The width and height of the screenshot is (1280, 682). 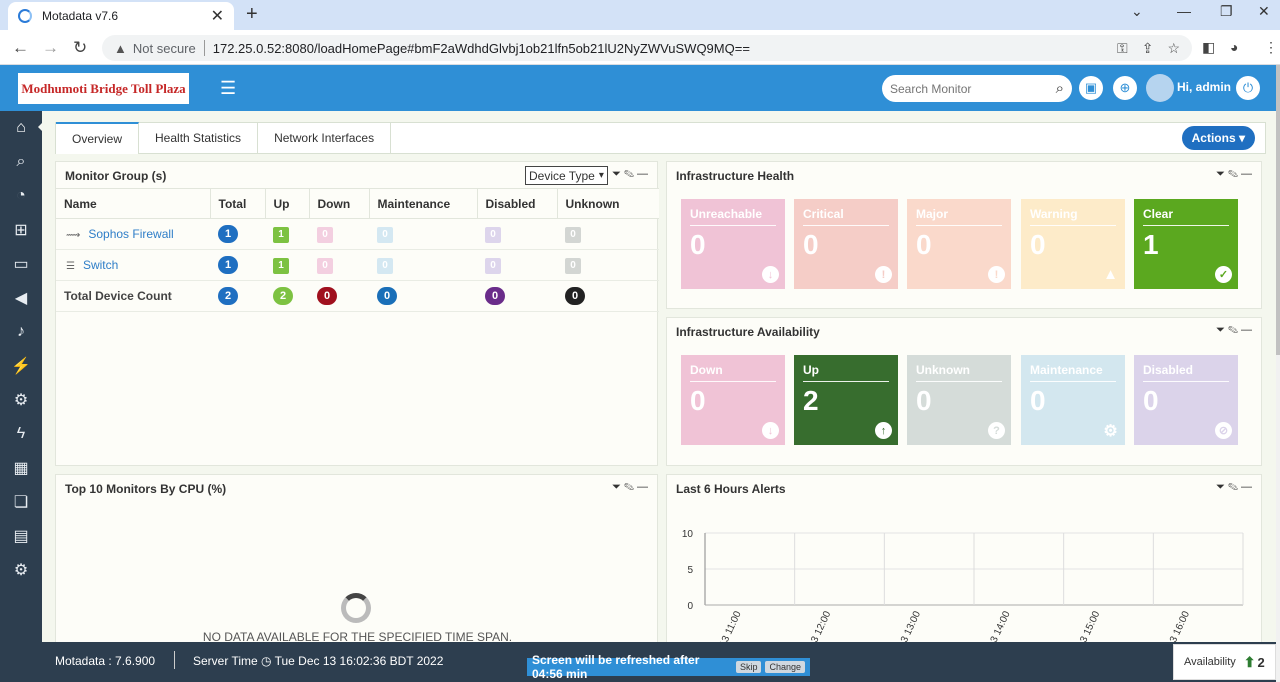 What do you see at coordinates (1125, 88) in the screenshot?
I see `help-lifebuoy-icon: ⊕` at bounding box center [1125, 88].